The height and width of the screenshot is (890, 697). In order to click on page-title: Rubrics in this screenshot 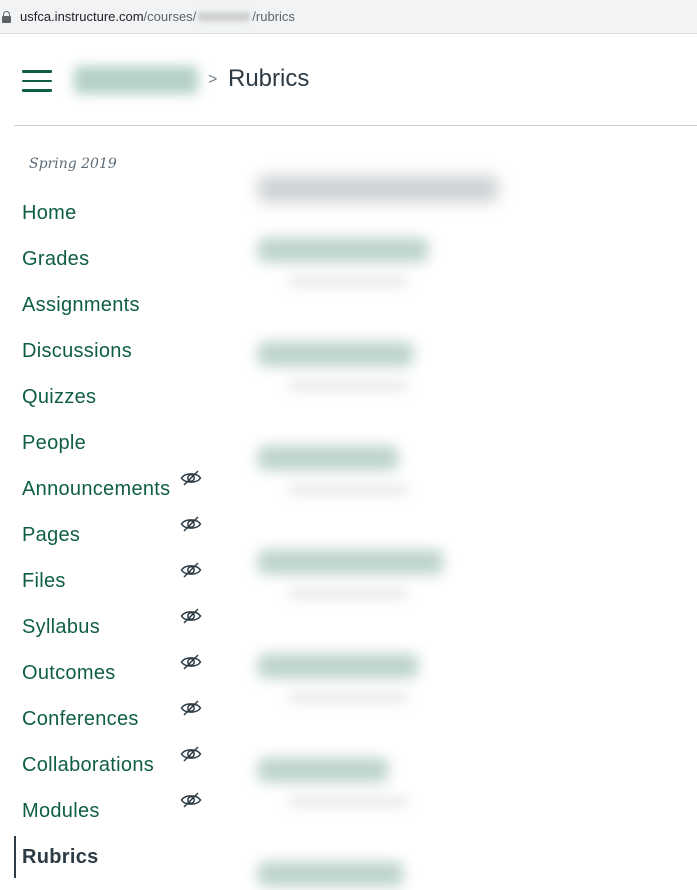, I will do `click(269, 78)`.